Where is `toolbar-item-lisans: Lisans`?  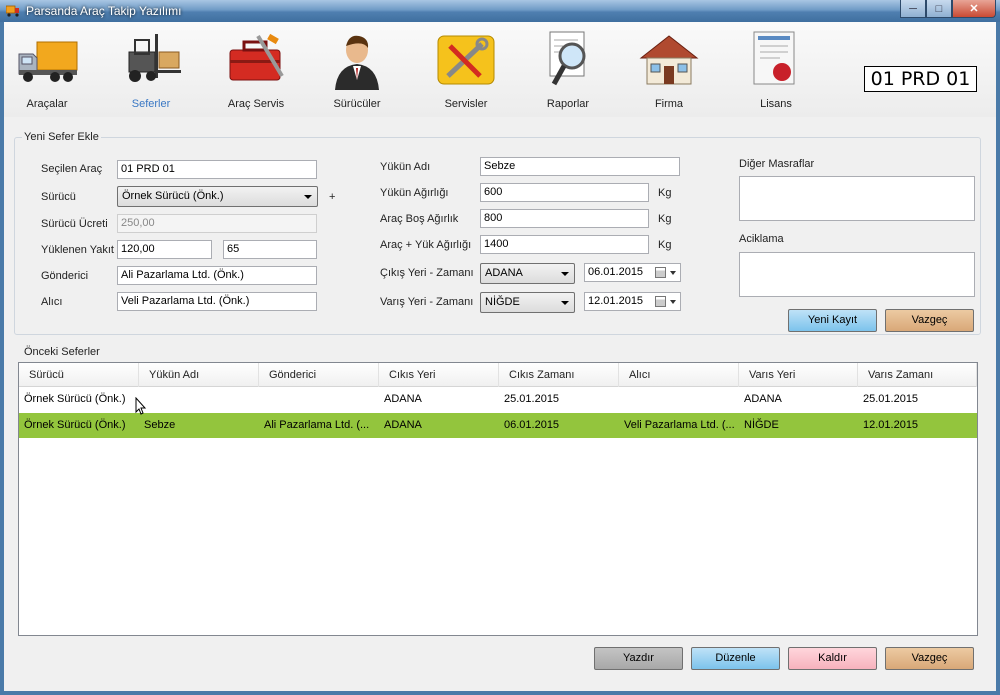
toolbar-item-lisans: Lisans is located at coordinates (776, 70).